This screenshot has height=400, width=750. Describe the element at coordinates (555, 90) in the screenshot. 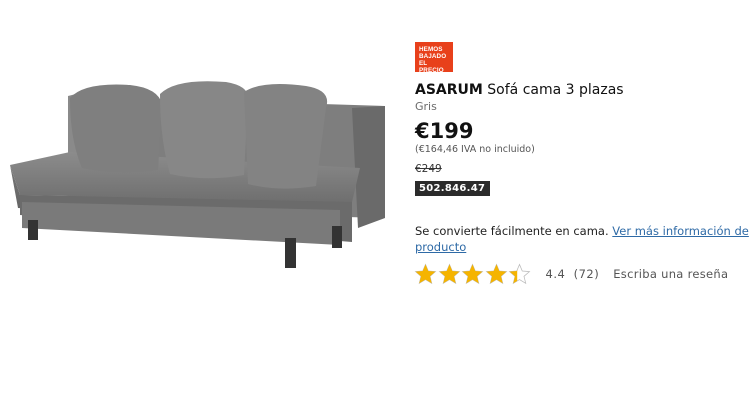

I see `product-type: Sofá cama 3 plazas` at that location.